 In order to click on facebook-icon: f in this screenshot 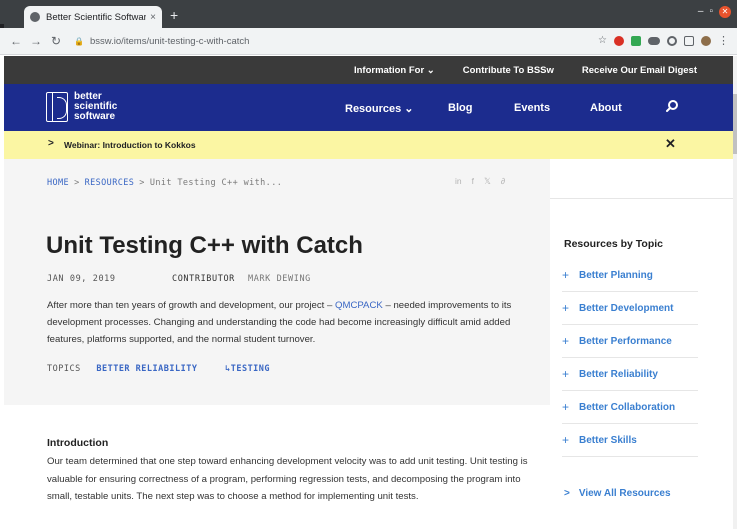, I will do `click(473, 181)`.